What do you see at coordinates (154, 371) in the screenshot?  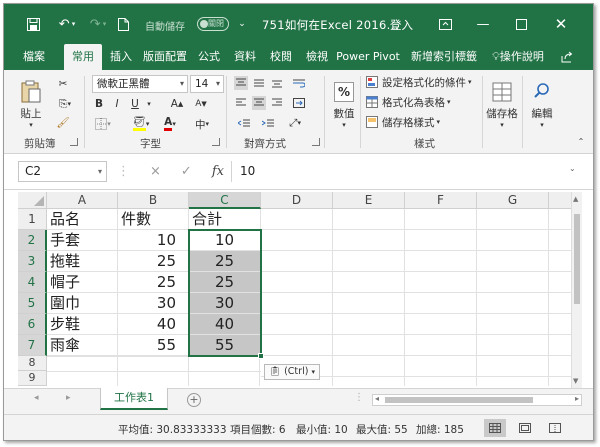 I see `empty-cells-lower` at bounding box center [154, 371].